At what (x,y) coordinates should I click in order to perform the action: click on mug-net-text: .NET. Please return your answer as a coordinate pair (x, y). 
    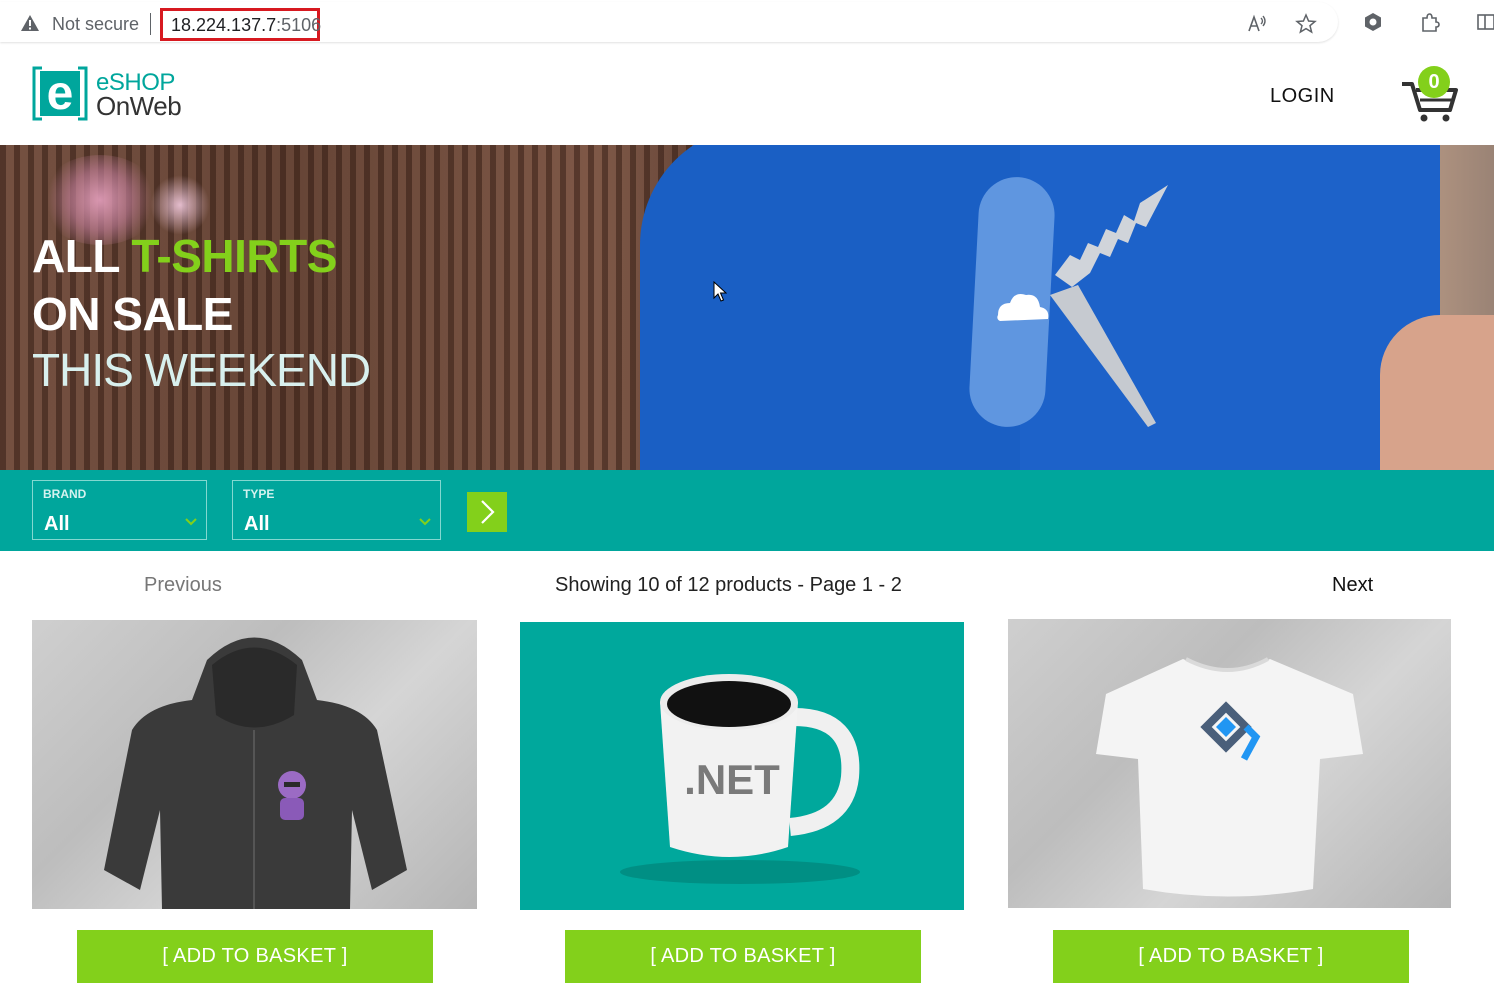
    Looking at the image, I should click on (732, 779).